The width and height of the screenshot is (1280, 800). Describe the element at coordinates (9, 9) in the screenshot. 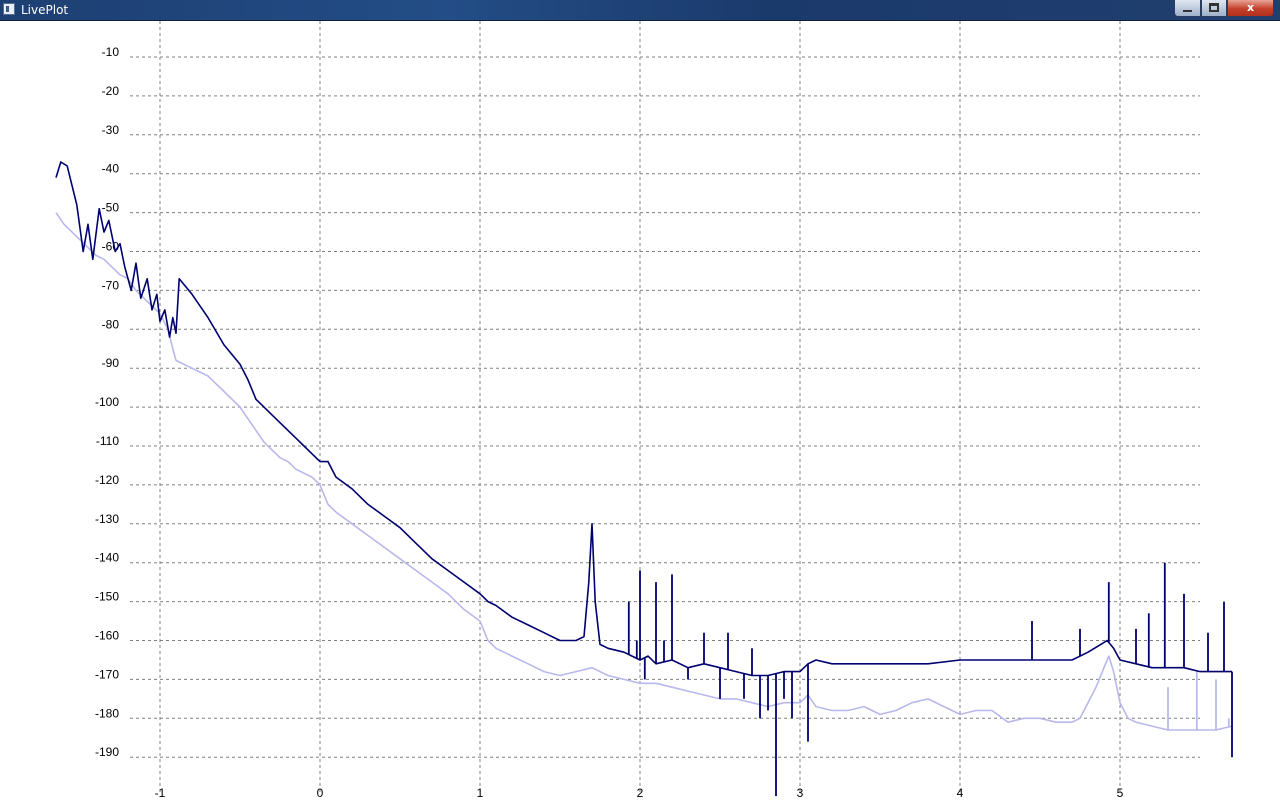

I see `app-icon` at that location.